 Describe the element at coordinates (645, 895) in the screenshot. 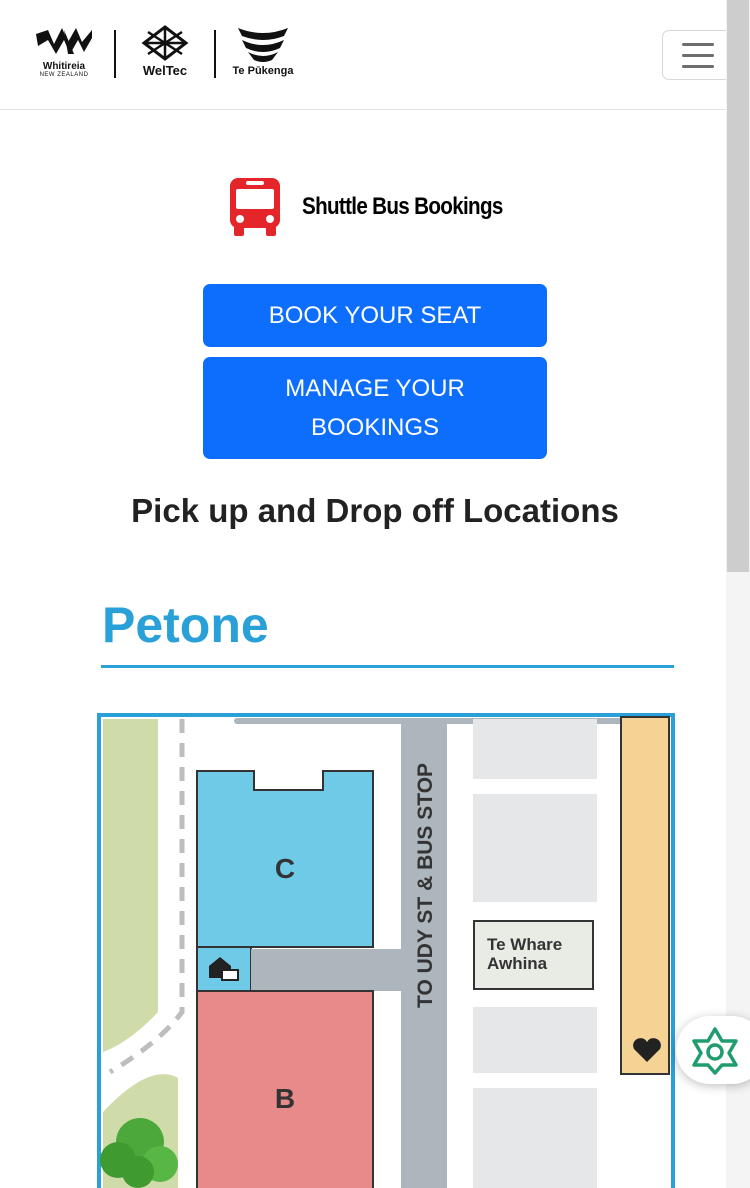

I see `health-centre` at that location.